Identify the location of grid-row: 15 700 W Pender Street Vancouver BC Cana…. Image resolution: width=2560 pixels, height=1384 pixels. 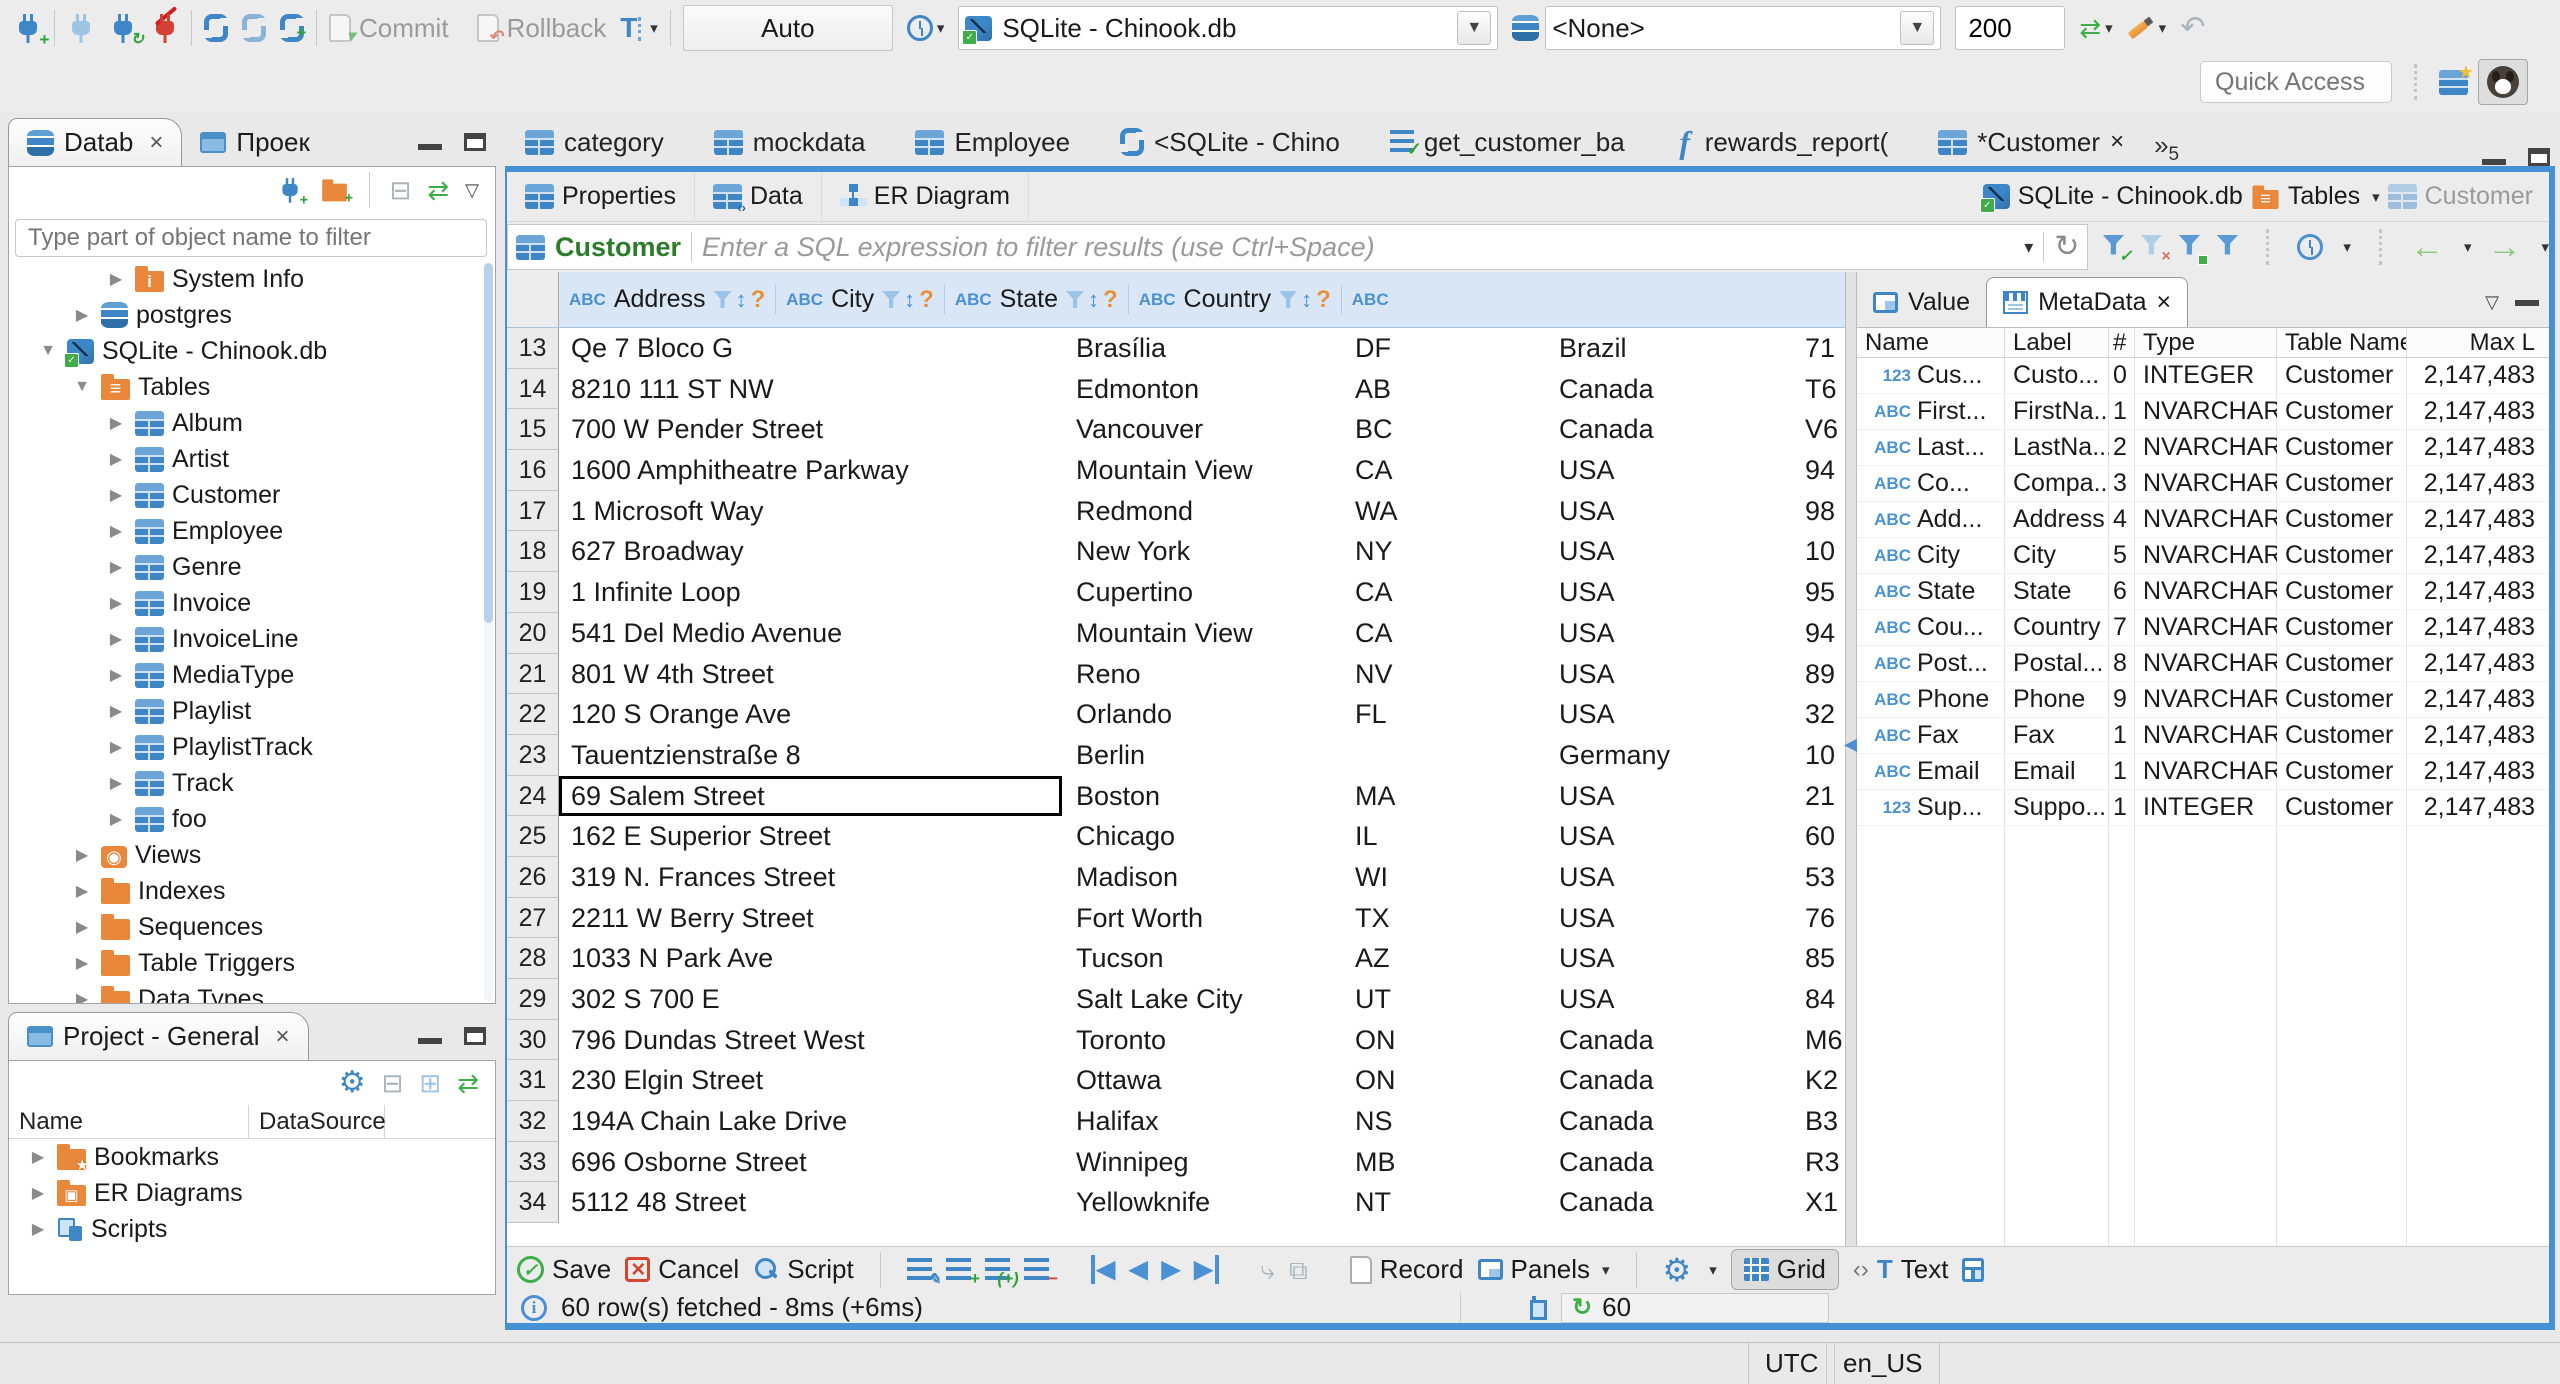
(1176, 430).